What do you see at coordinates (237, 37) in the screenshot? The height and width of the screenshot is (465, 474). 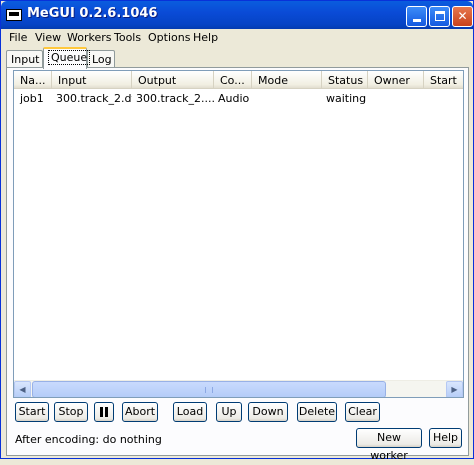 I see `menu-bar: File View Workers Tools Options Help` at bounding box center [237, 37].